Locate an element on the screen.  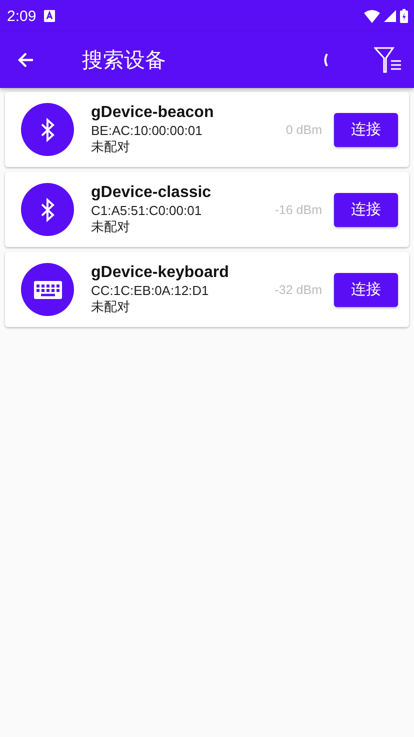
signal-icon is located at coordinates (390, 16).